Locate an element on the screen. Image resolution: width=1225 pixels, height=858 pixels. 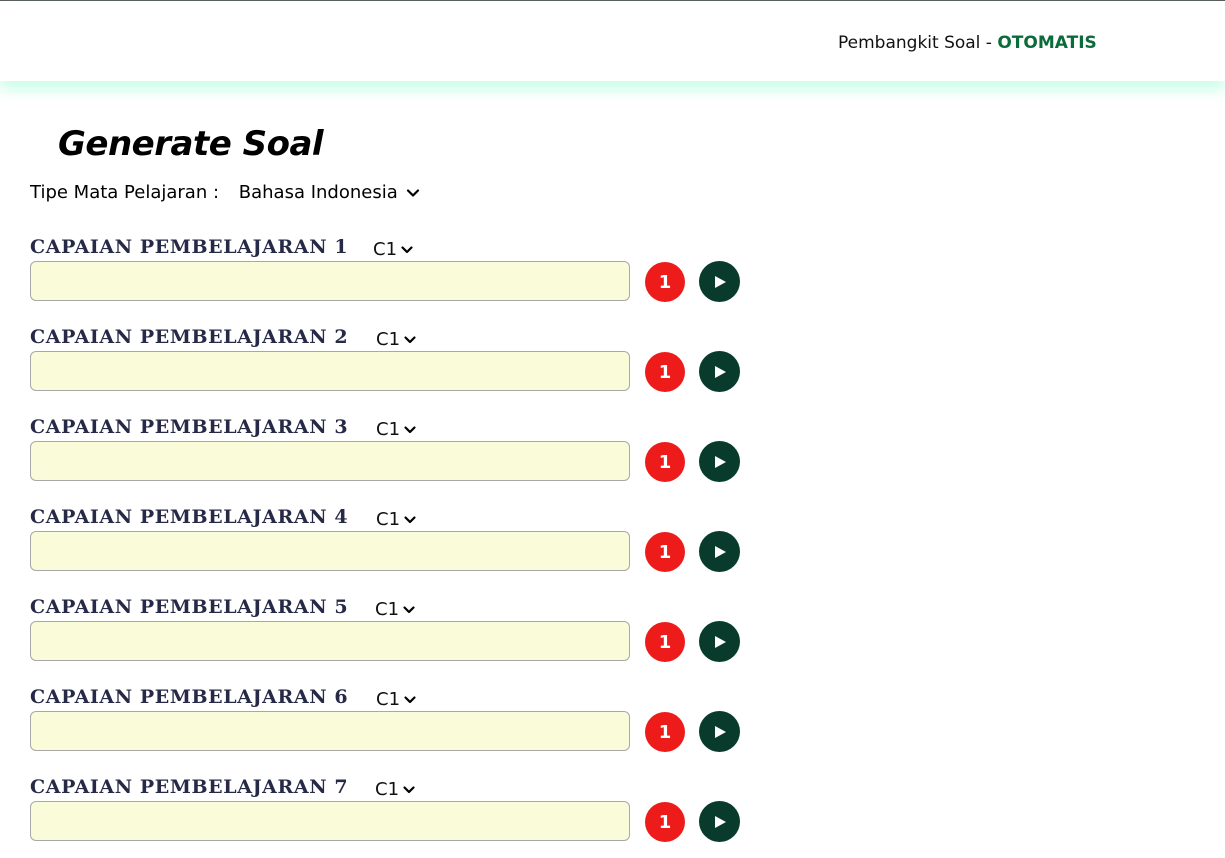
subject-select: Bahasa Indonesia is located at coordinates (329, 192).